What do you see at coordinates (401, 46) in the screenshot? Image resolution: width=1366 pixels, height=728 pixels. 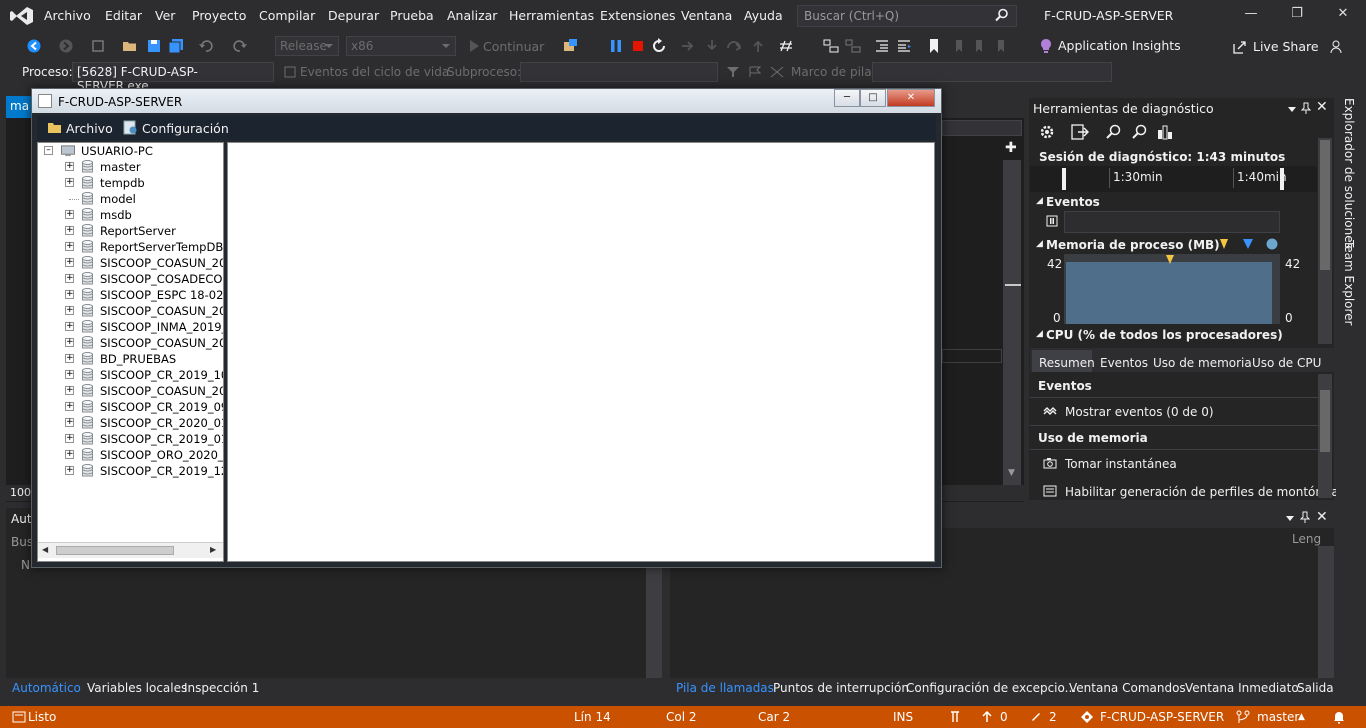 I see `solution-platform-combo: x86` at bounding box center [401, 46].